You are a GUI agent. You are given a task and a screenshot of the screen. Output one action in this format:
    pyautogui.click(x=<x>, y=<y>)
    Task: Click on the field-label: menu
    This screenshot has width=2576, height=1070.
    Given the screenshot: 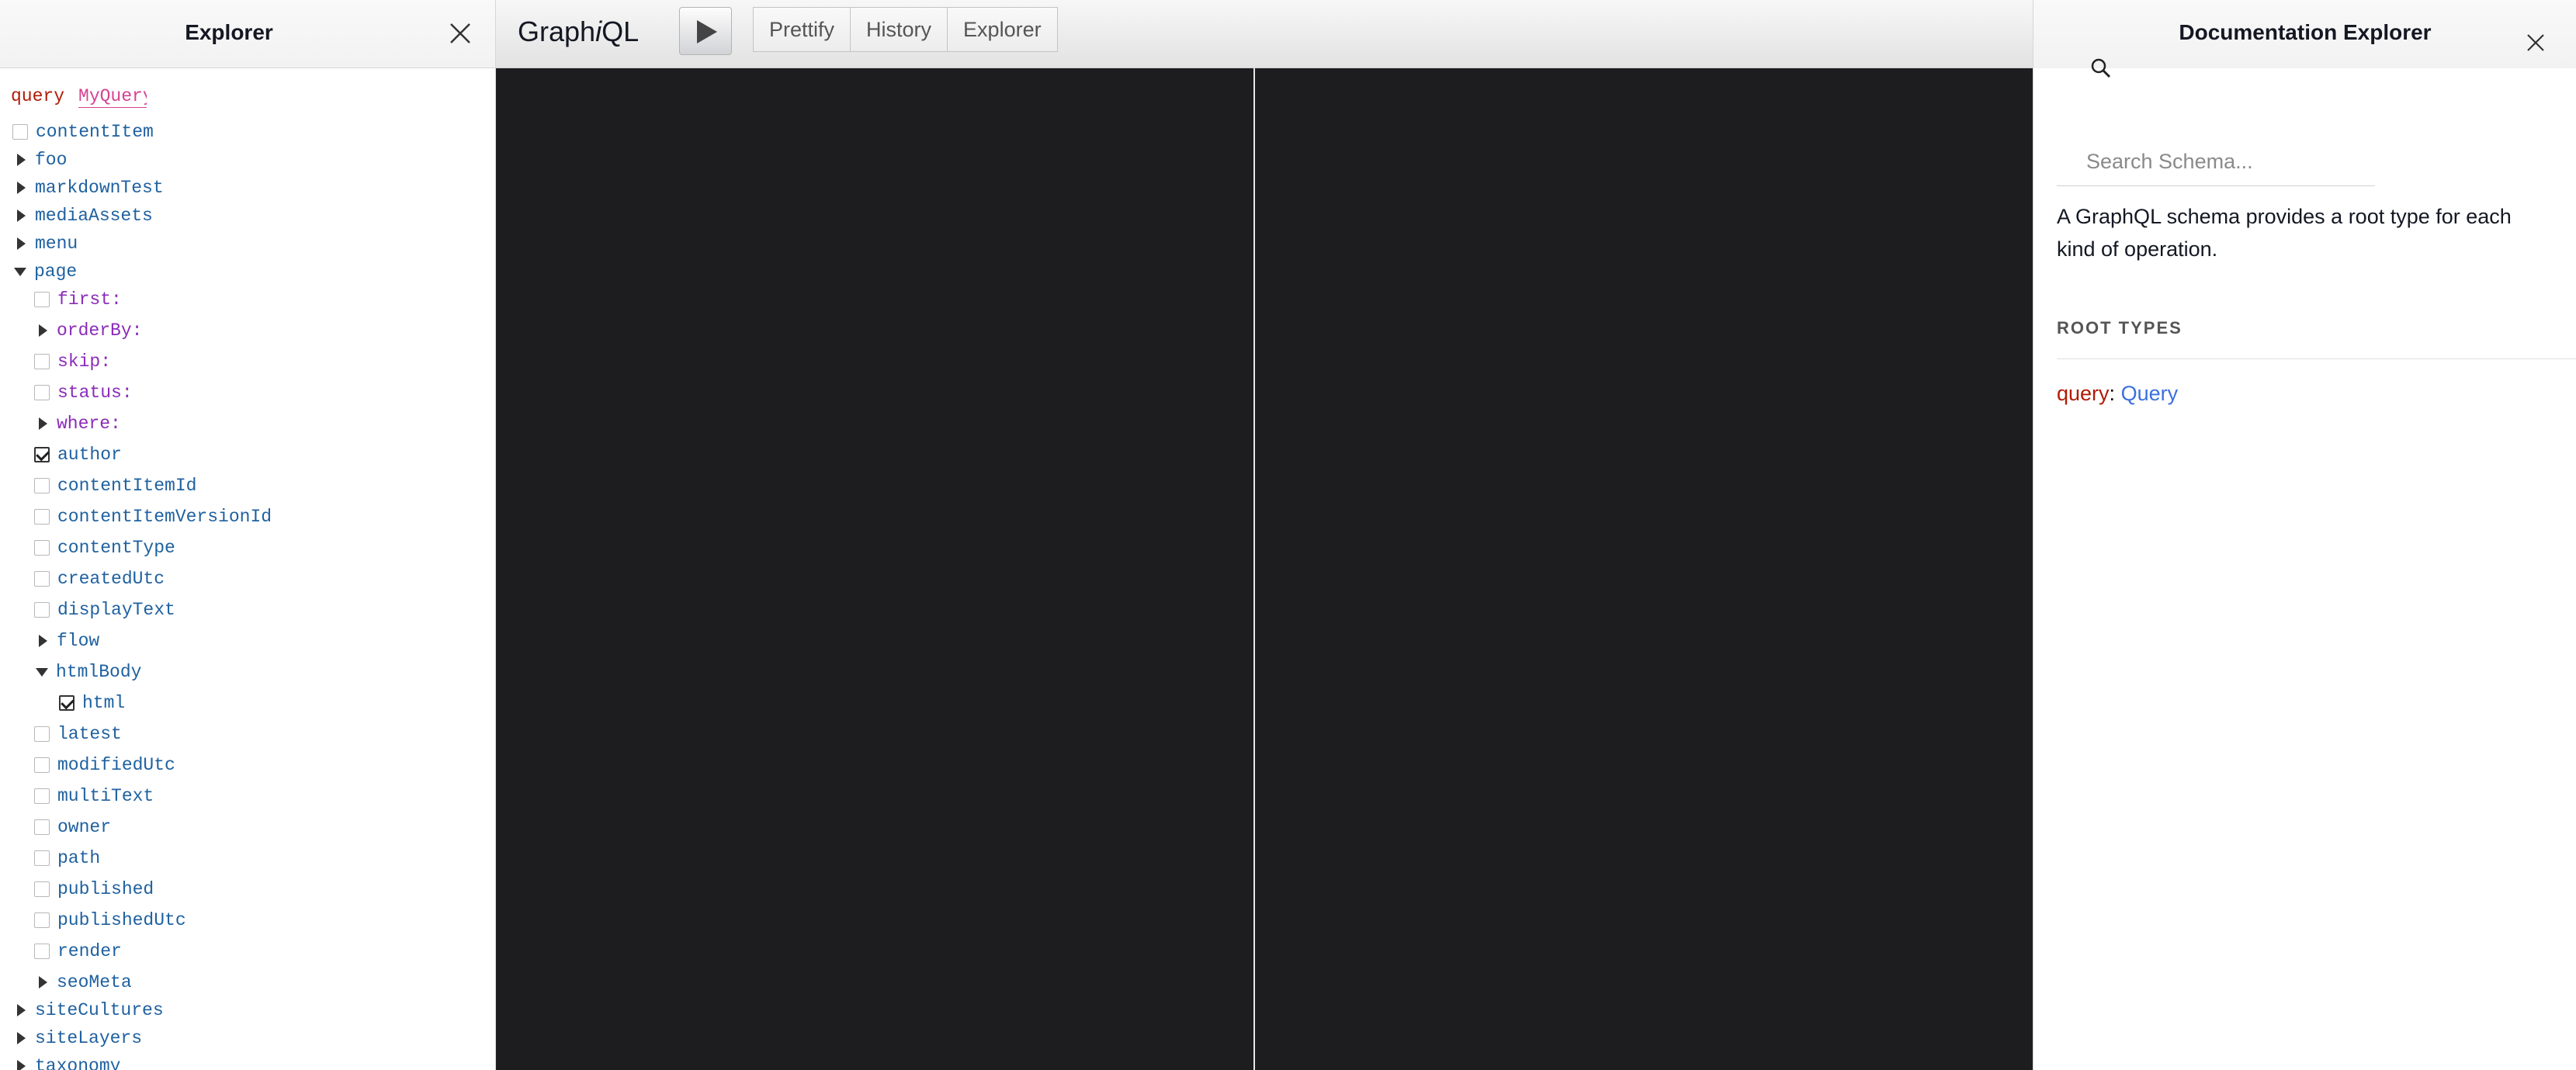 What is the action you would take?
    pyautogui.click(x=56, y=244)
    